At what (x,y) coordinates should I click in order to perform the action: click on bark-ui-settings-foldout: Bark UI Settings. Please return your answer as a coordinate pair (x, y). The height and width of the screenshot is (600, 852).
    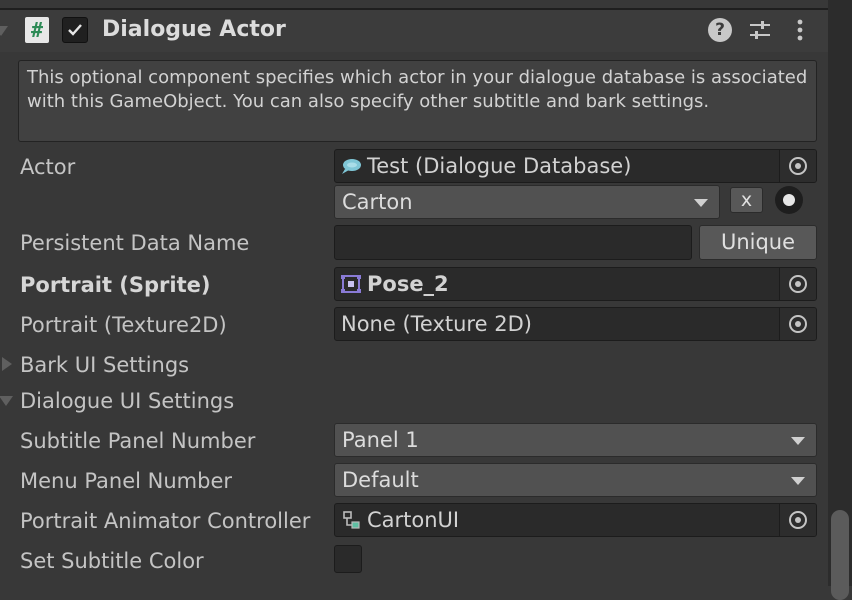
    Looking at the image, I should click on (104, 365).